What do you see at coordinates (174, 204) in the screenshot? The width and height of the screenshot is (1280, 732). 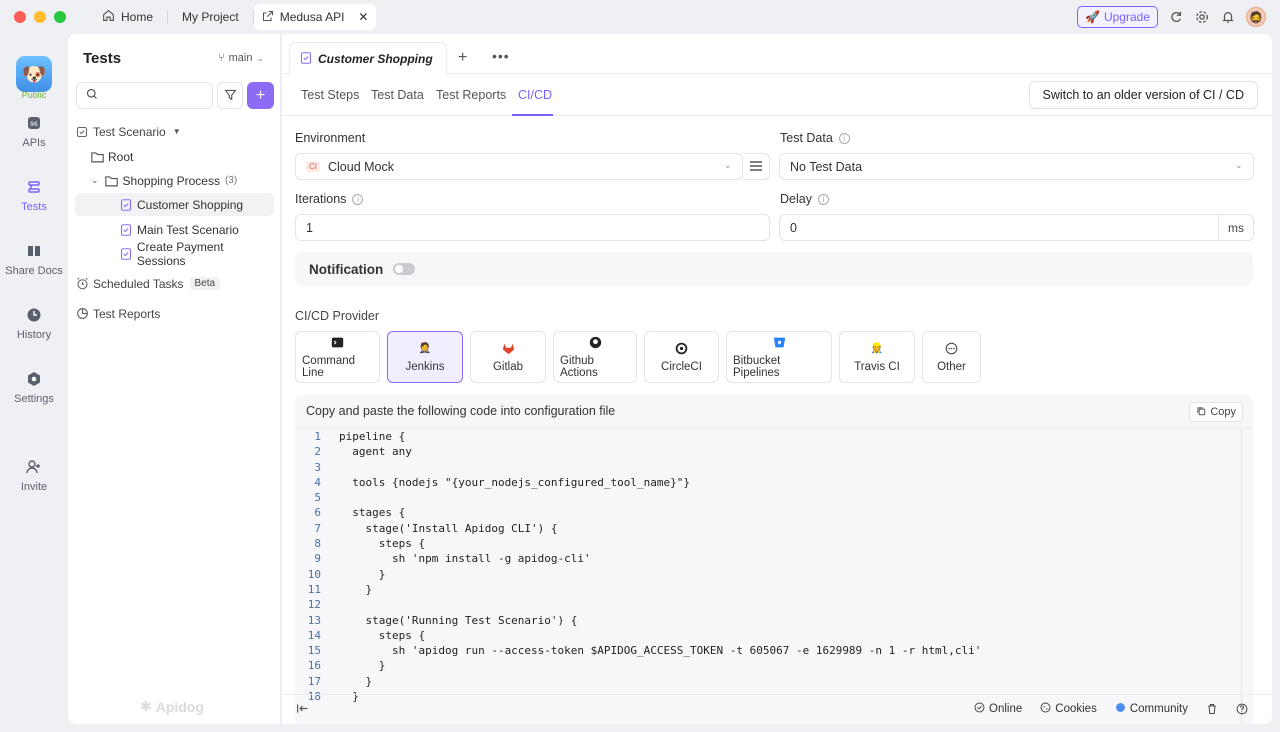 I see `tree-item-customer-shopping: Customer Shopping` at bounding box center [174, 204].